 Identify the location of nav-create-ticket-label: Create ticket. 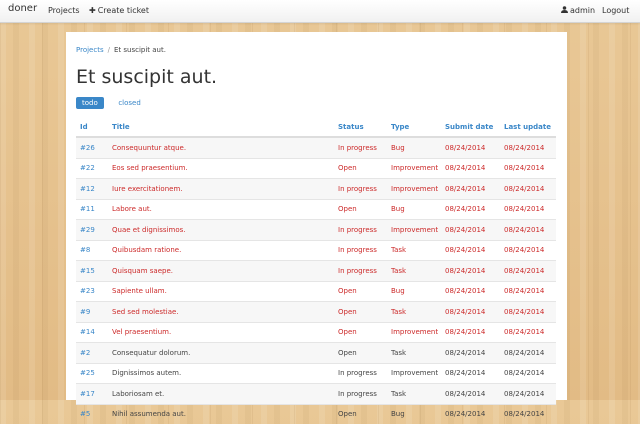
(123, 10).